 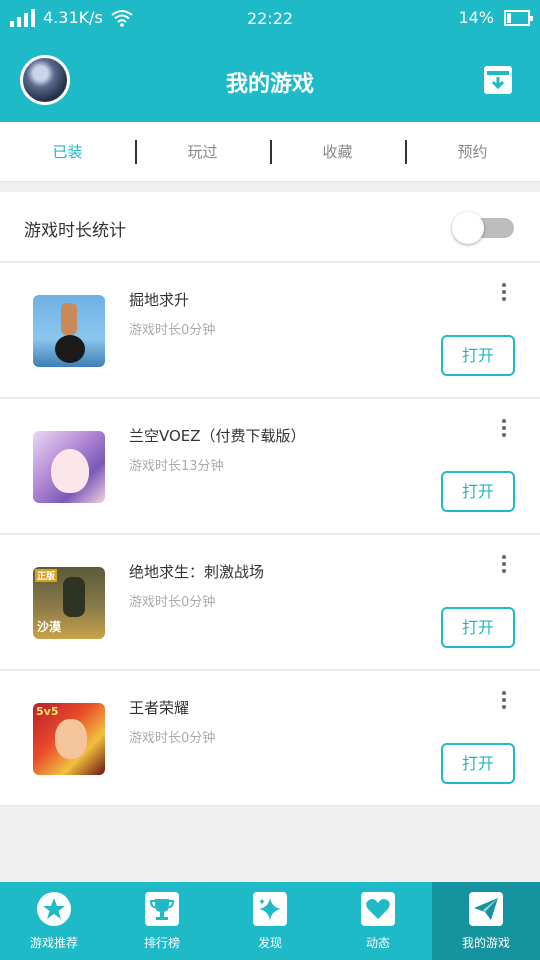 What do you see at coordinates (337, 152) in the screenshot?
I see `tab-favorites: 收藏` at bounding box center [337, 152].